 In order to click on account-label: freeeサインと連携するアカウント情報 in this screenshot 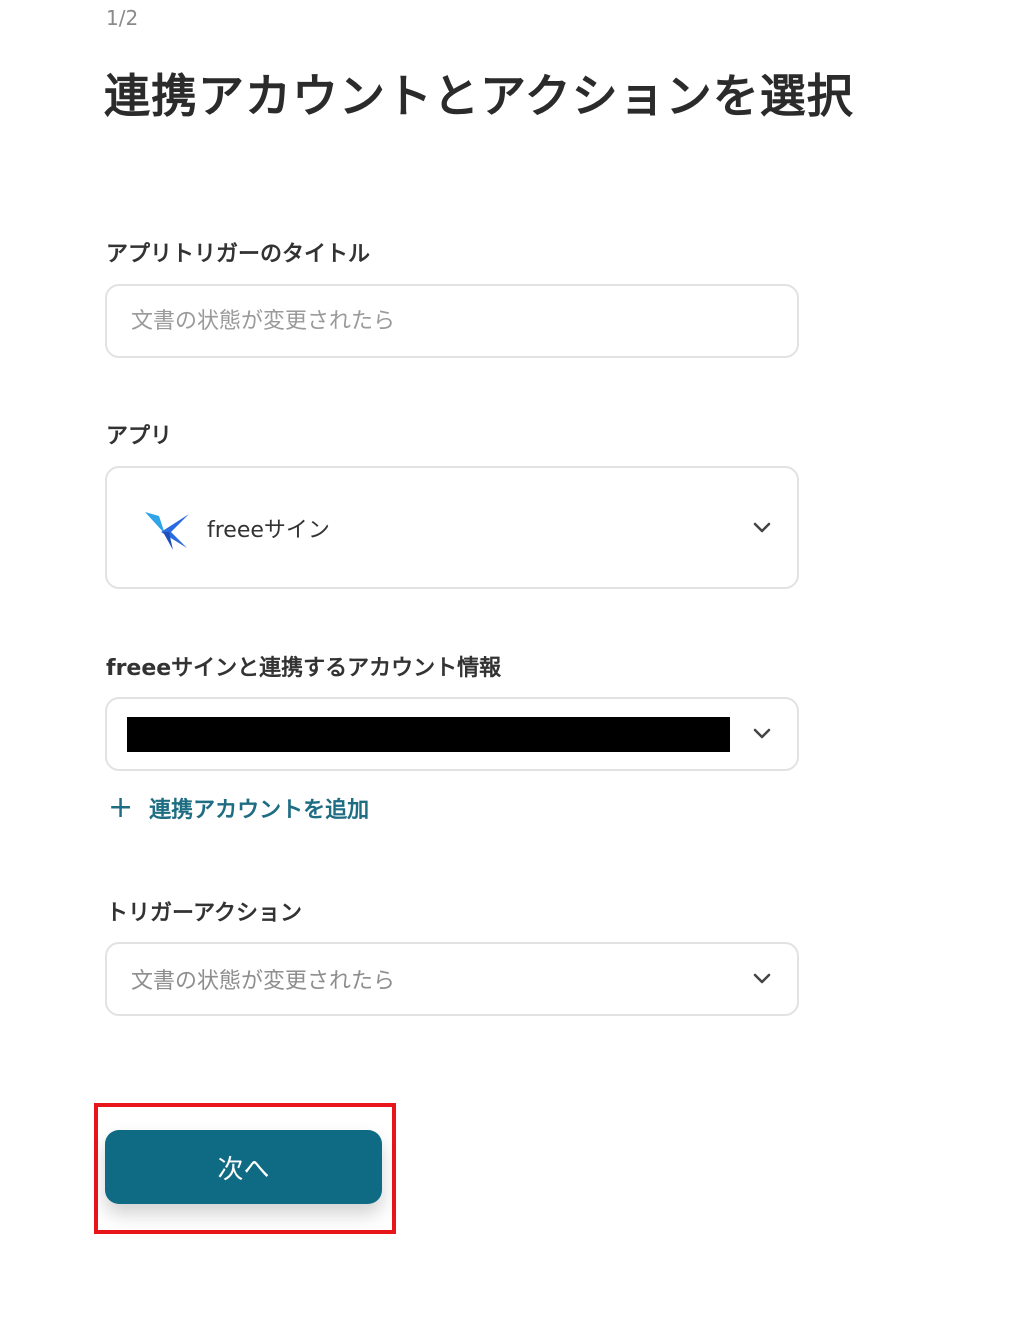, I will do `click(304, 668)`.